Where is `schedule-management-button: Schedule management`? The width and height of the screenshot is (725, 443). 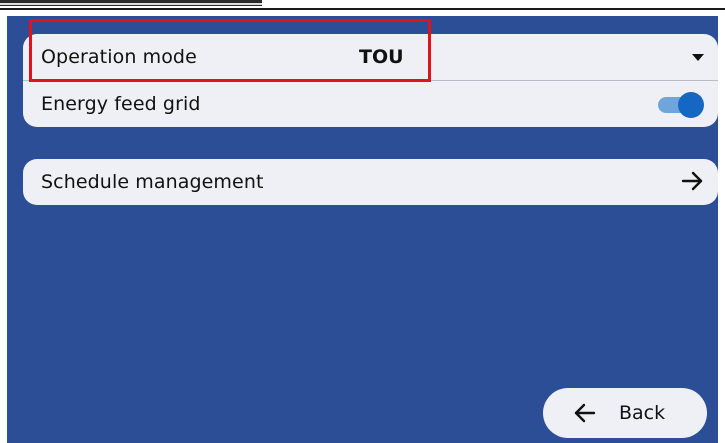
schedule-management-button: Schedule management is located at coordinates (370, 182).